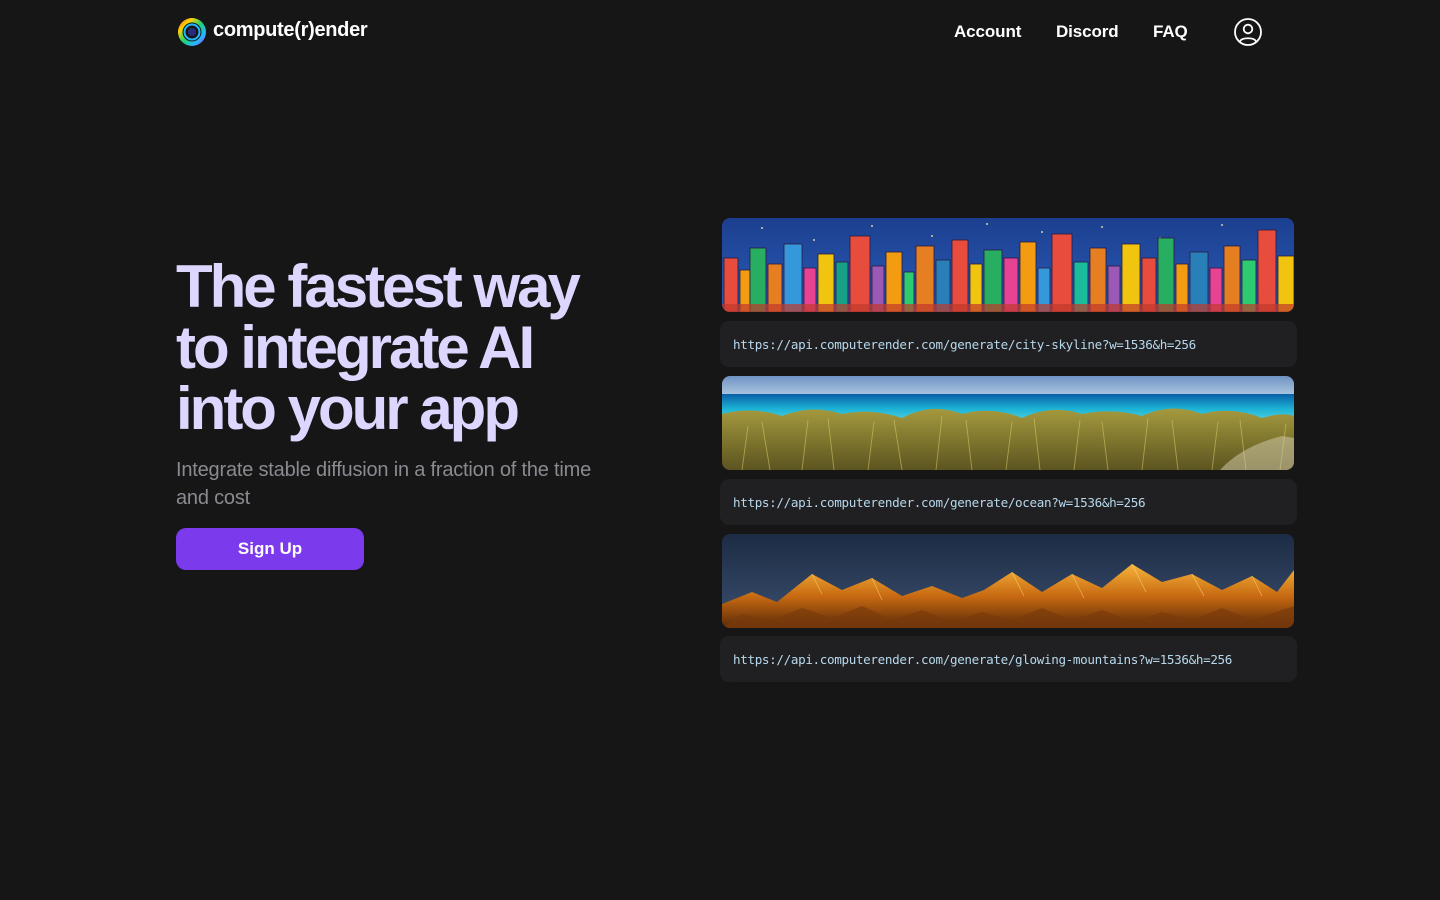 The width and height of the screenshot is (1440, 900). What do you see at coordinates (1008, 581) in the screenshot?
I see `glowing-mountains-image` at bounding box center [1008, 581].